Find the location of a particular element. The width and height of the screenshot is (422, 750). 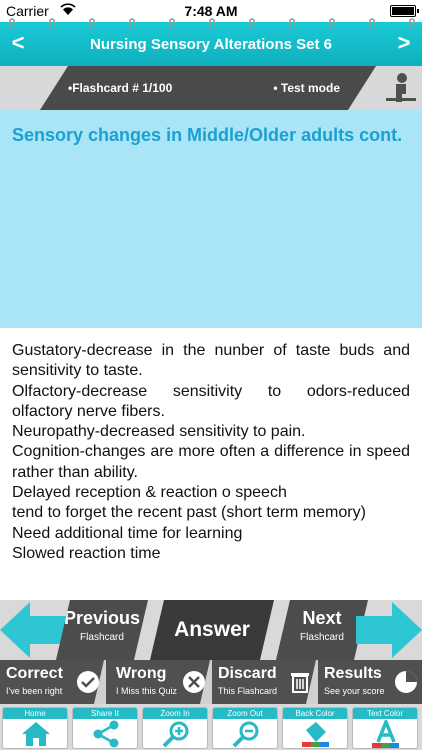

paint-bucket-icon is located at coordinates (315, 734).